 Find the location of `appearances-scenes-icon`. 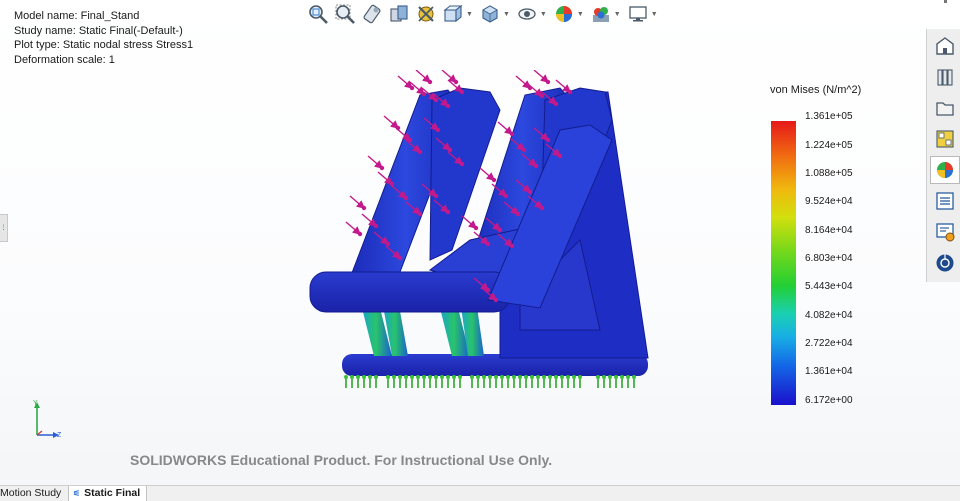

appearances-scenes-icon is located at coordinates (945, 170).